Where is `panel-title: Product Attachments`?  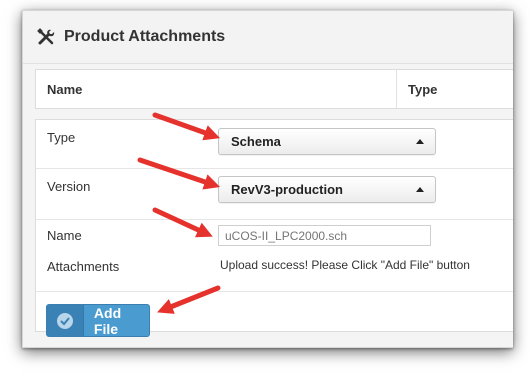
panel-title: Product Attachments is located at coordinates (145, 36).